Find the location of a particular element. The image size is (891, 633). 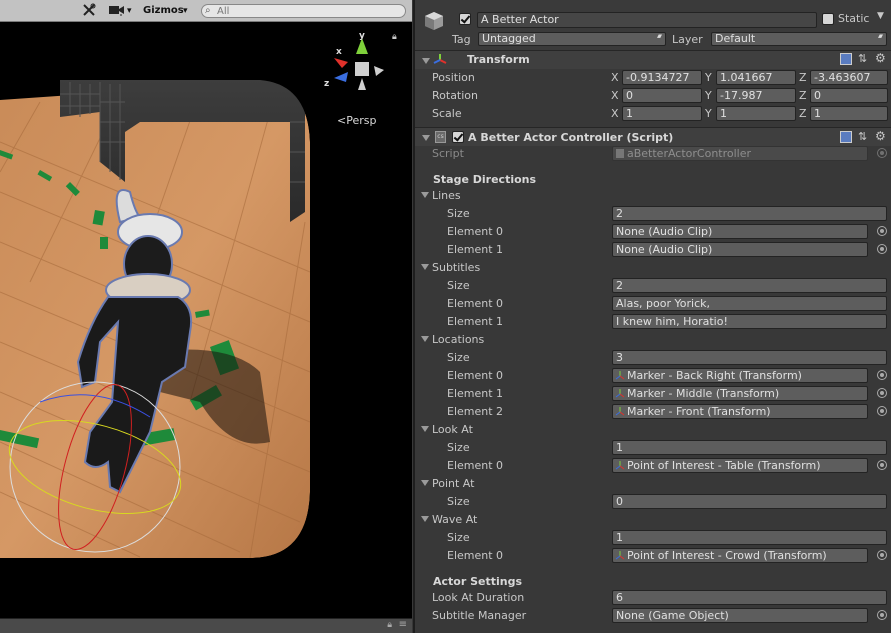

locations-size-label: Size is located at coordinates (458, 357).